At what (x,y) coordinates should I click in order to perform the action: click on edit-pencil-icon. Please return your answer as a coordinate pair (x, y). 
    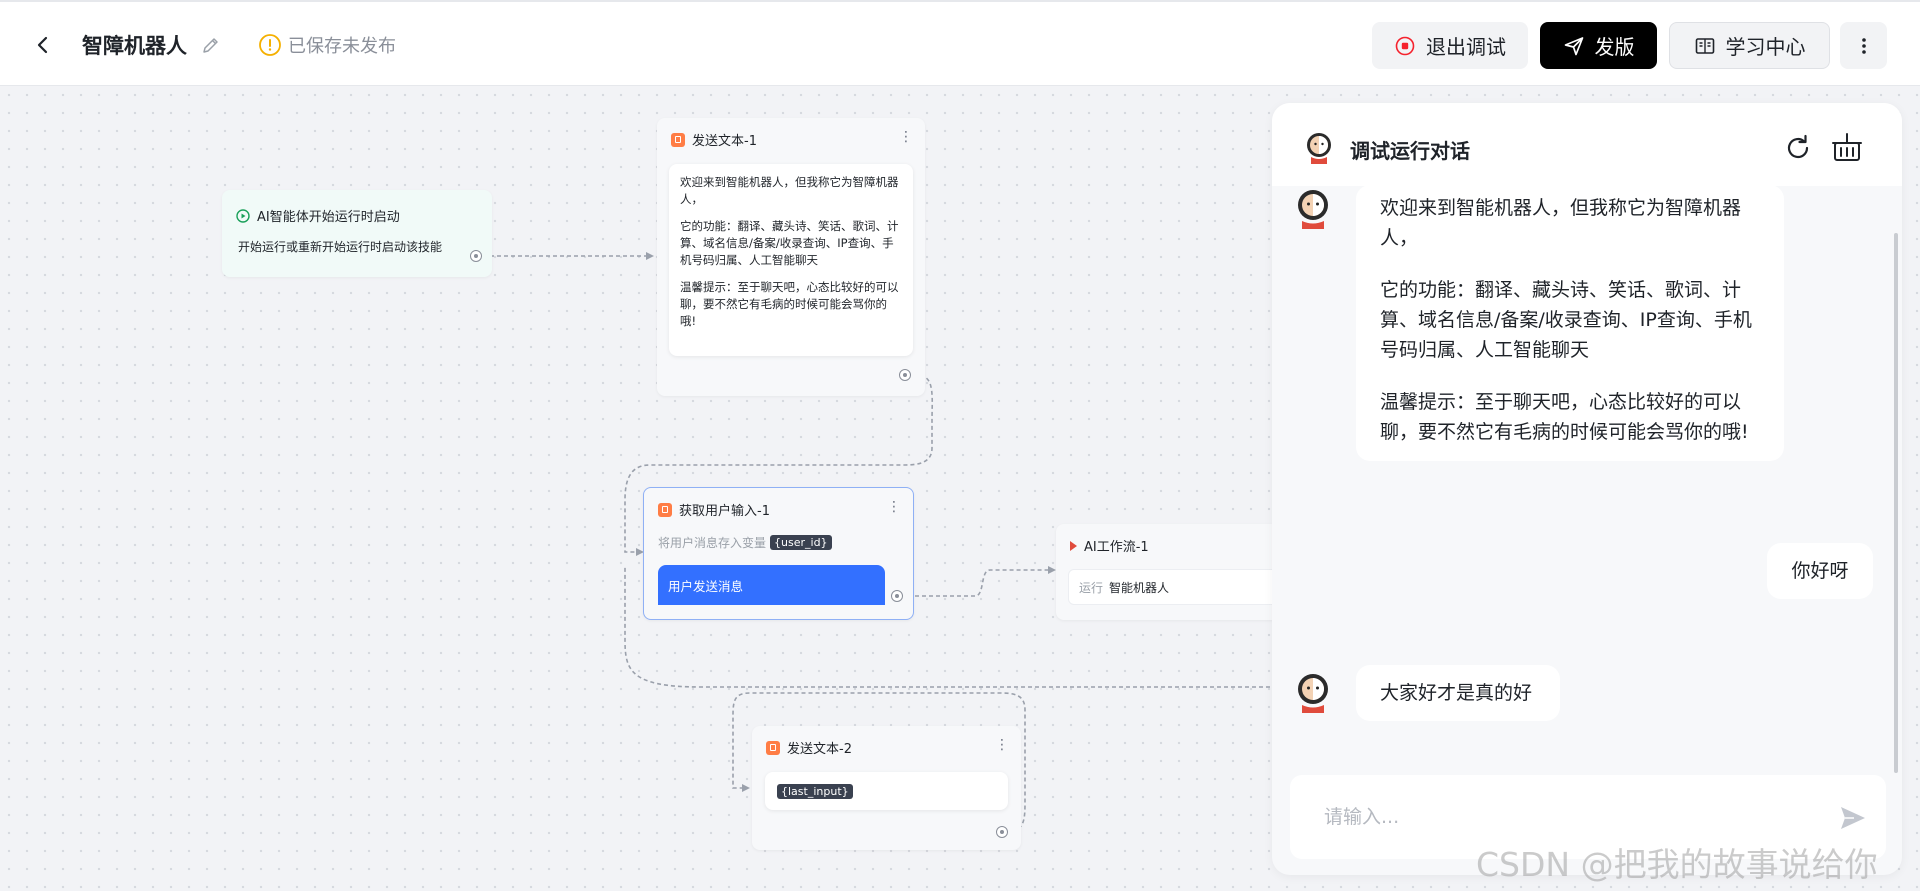
    Looking at the image, I should click on (211, 45).